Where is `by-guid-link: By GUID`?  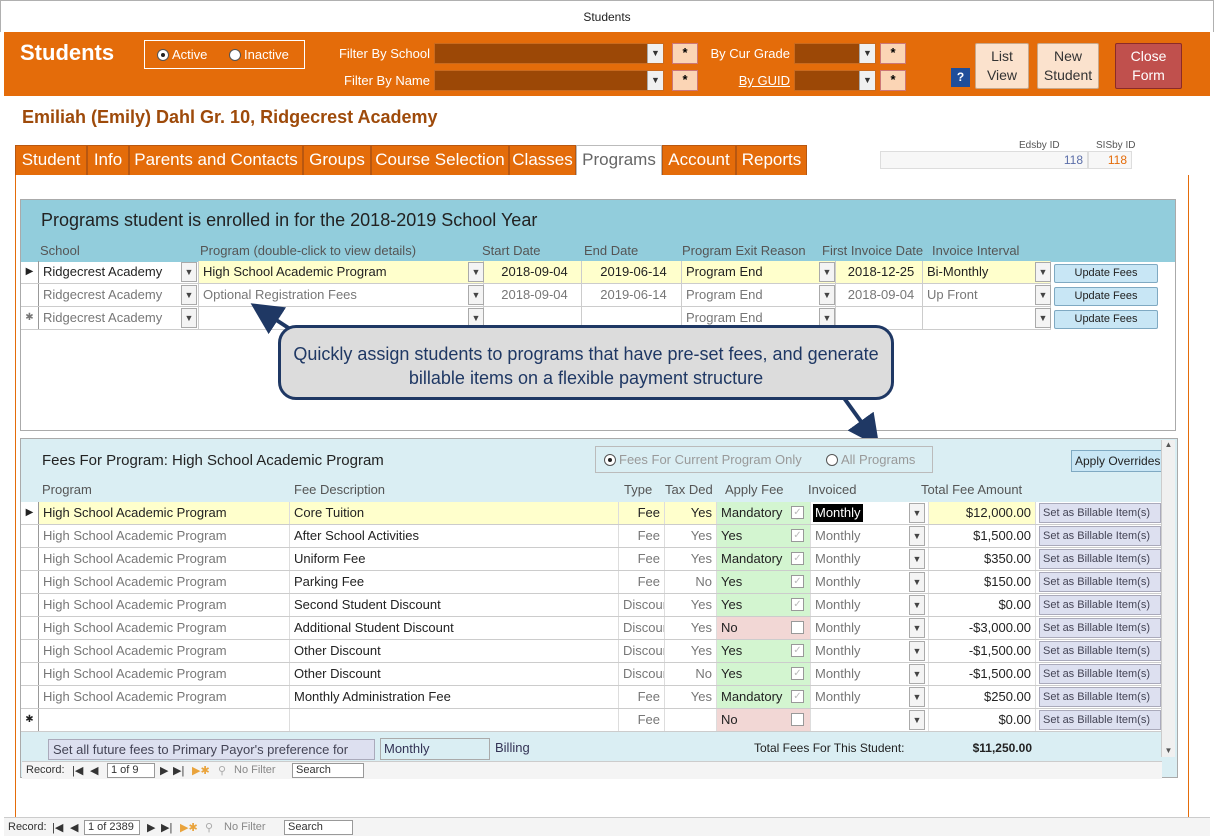
by-guid-link: By GUID is located at coordinates (747, 80).